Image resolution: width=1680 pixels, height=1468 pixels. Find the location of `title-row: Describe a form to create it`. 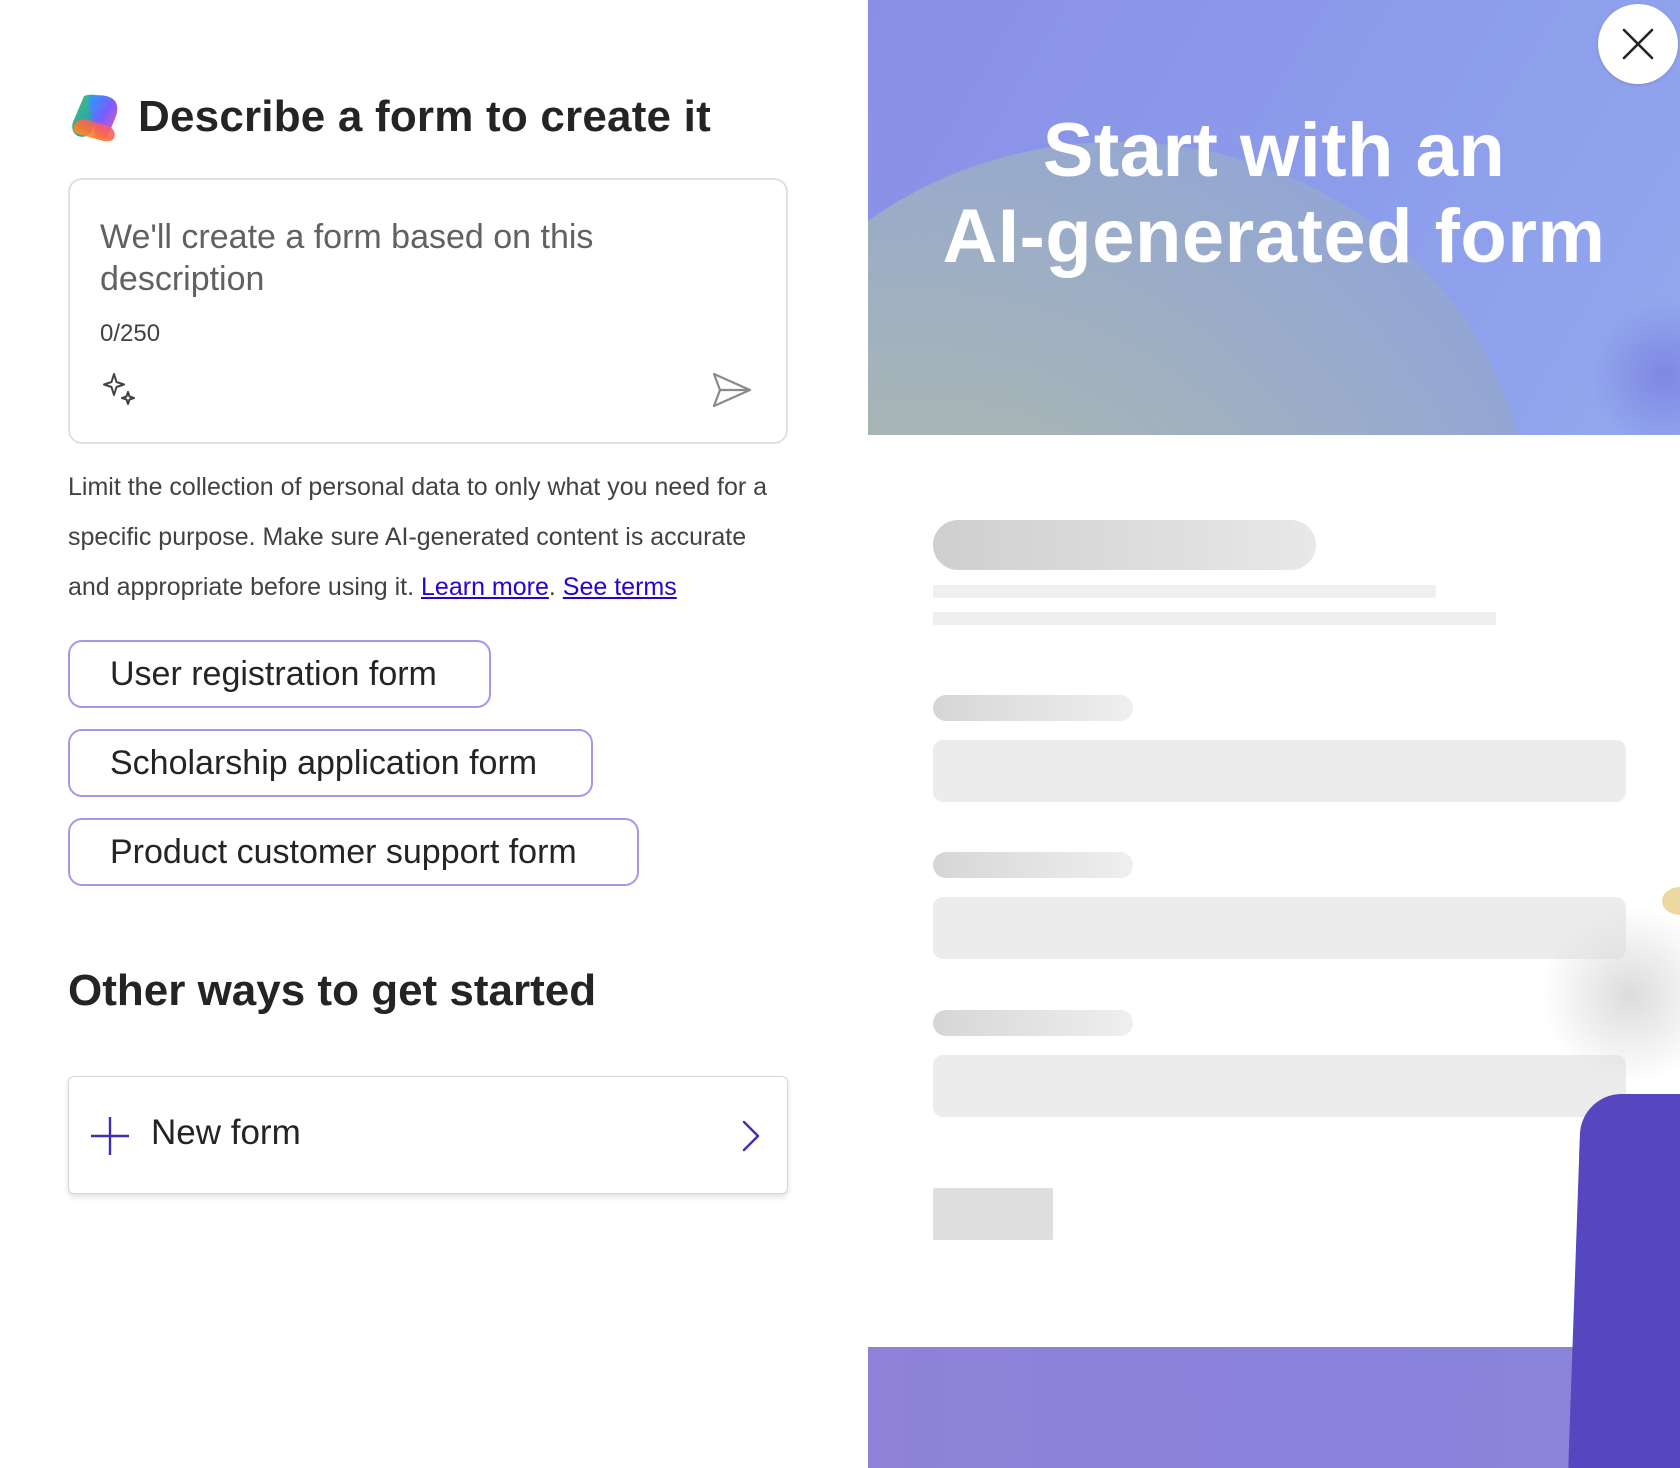

title-row: Describe a form to create it is located at coordinates (389, 117).